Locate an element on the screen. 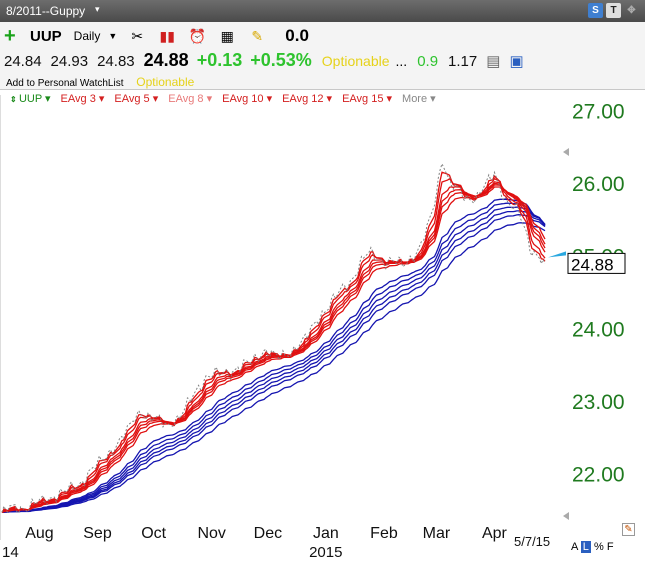 This screenshot has width=645, height=565. x-tick-label: Feb is located at coordinates (384, 533).